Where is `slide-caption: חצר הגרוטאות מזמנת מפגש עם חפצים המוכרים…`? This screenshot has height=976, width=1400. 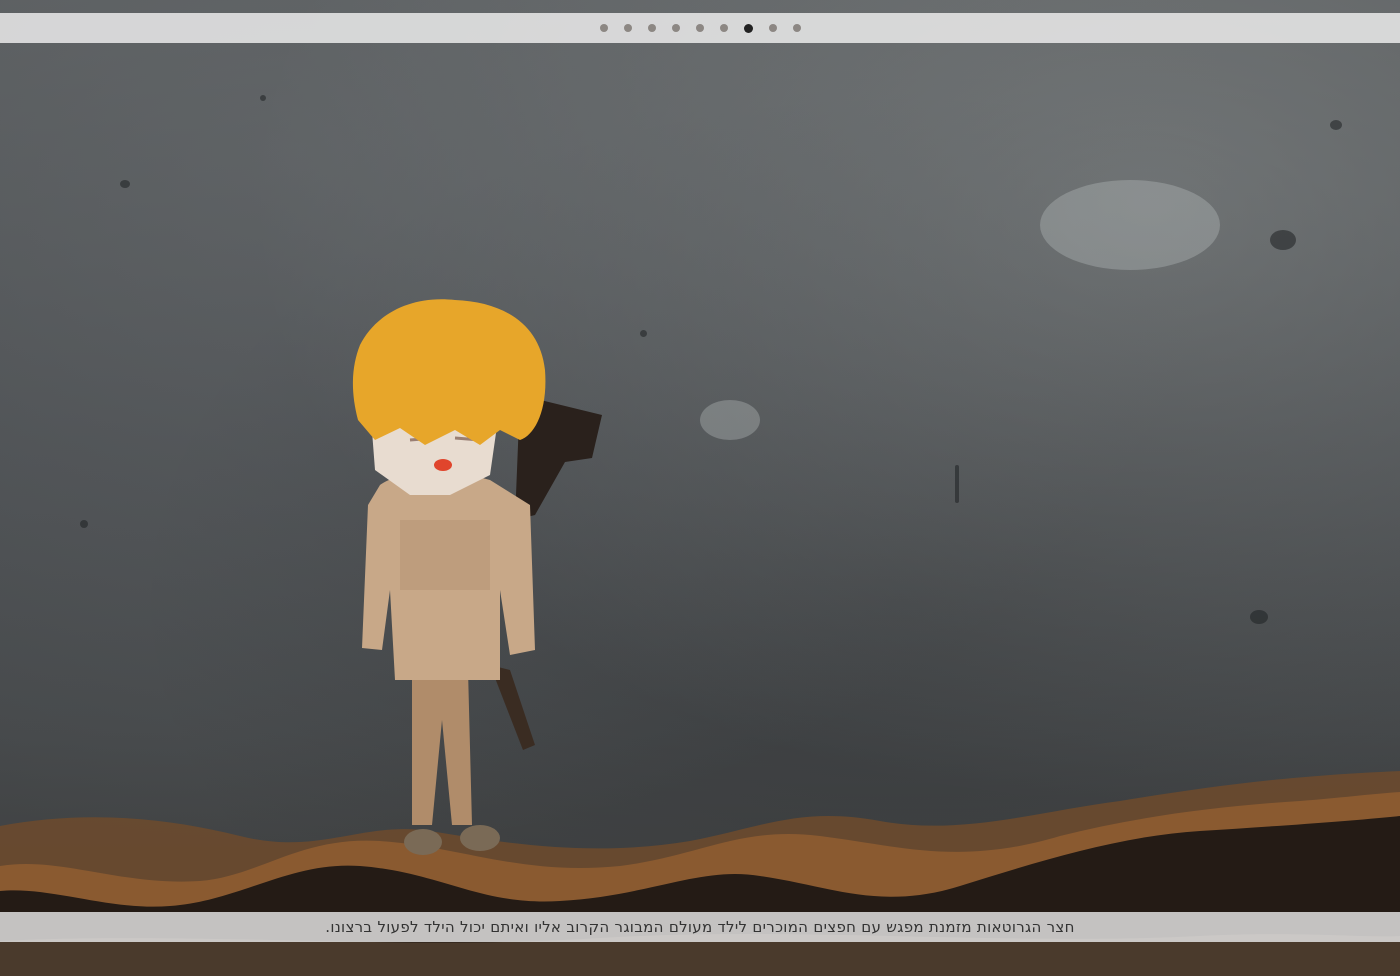
slide-caption: חצר הגרוטאות מזמנת מפגש עם חפצים המוכרים… is located at coordinates (700, 927).